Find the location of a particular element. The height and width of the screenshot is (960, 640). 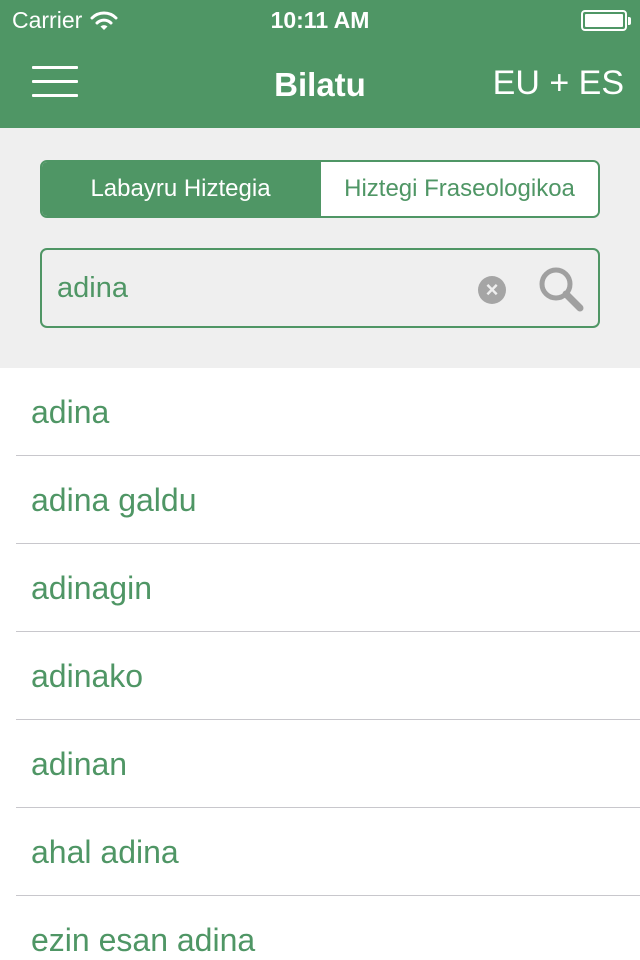

language-pair-button: EU + ES is located at coordinates (558, 83).